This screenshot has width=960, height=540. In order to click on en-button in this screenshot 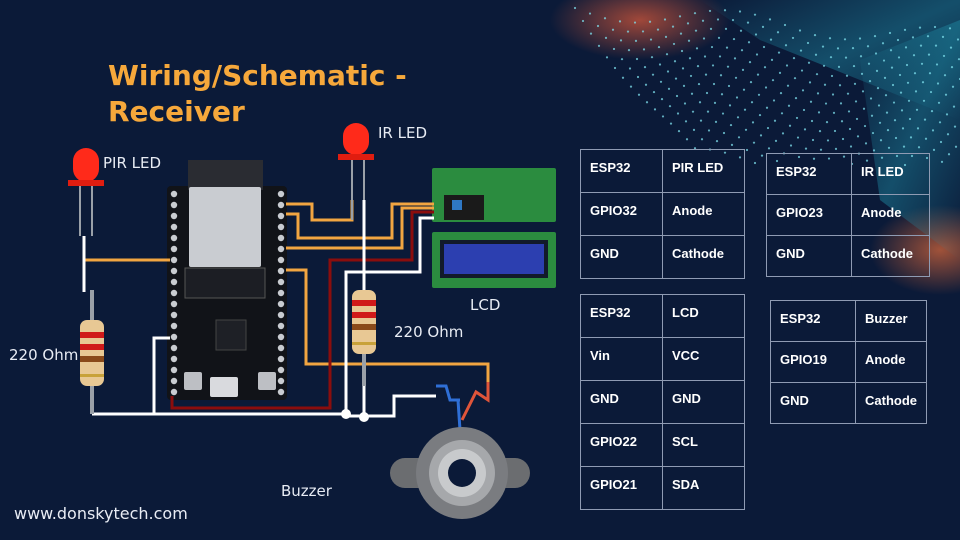, I will do `click(193, 381)`.